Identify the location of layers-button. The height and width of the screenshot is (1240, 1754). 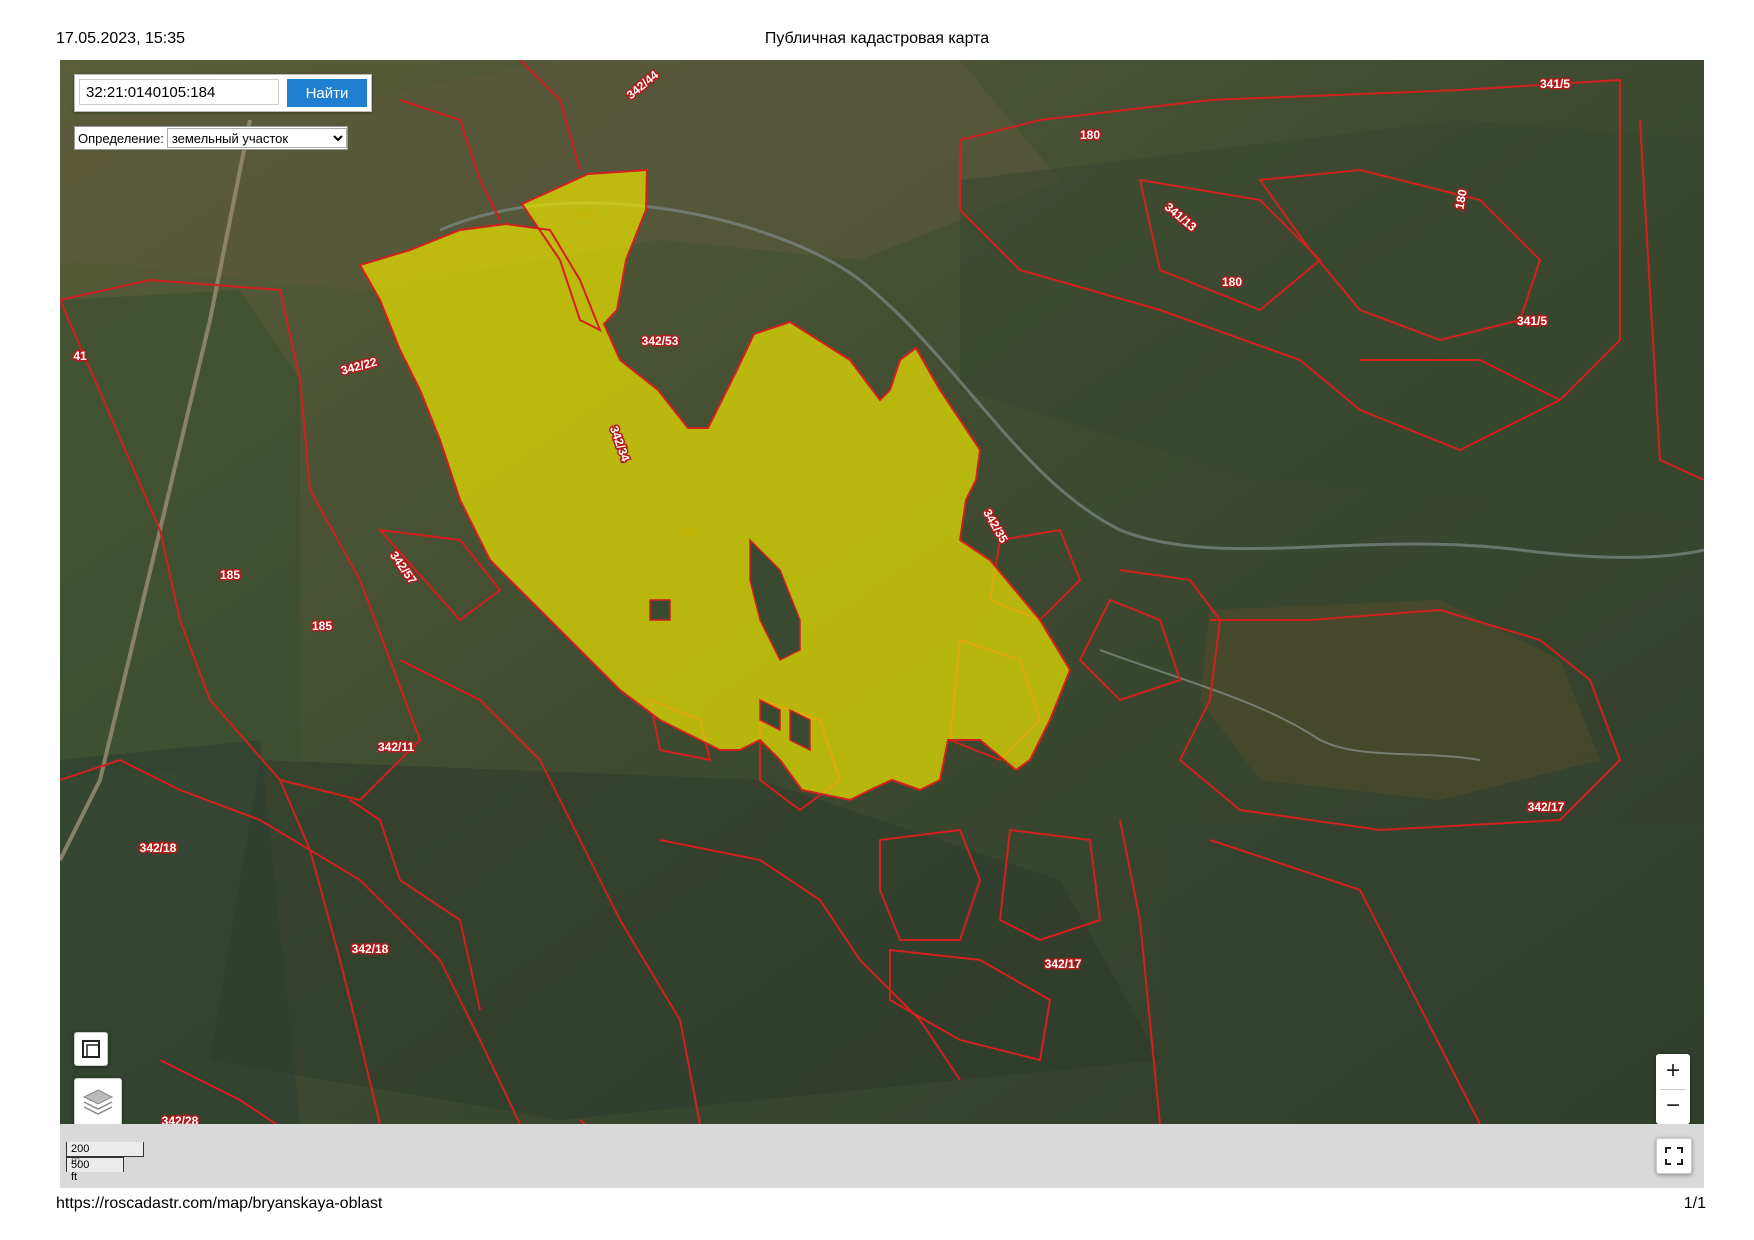
(98, 1102).